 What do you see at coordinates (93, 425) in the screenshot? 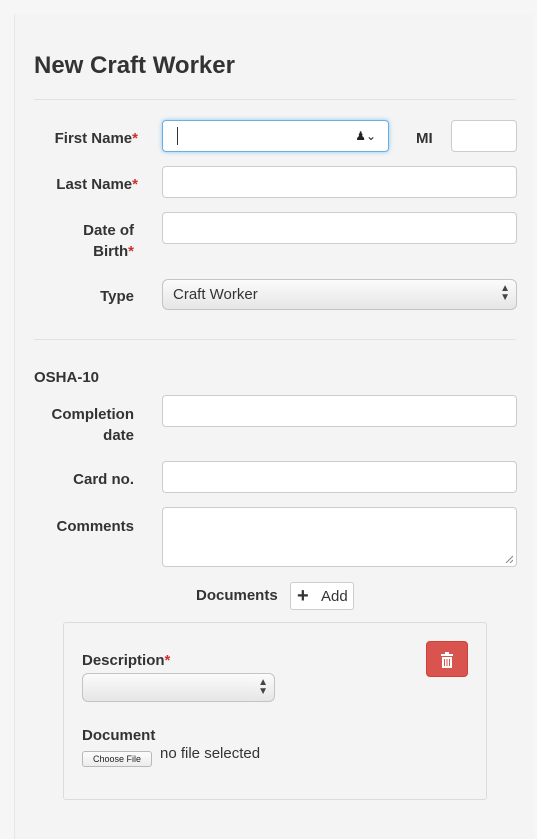
I see `completion-date-label: Completion date` at bounding box center [93, 425].